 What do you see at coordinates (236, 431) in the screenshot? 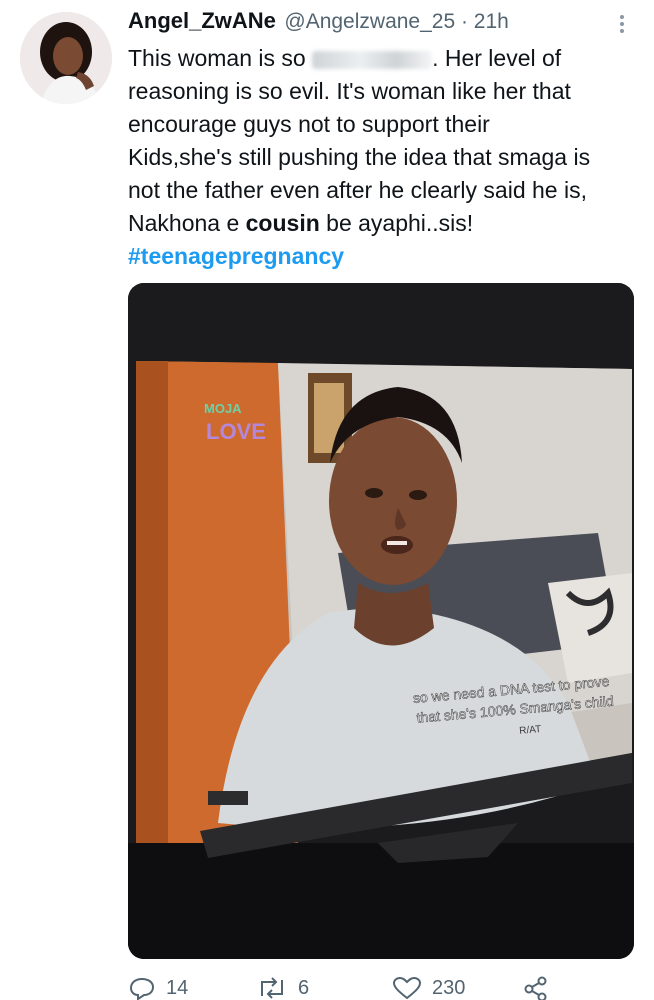
I see `channel-logo-bottom: LOVE` at bounding box center [236, 431].